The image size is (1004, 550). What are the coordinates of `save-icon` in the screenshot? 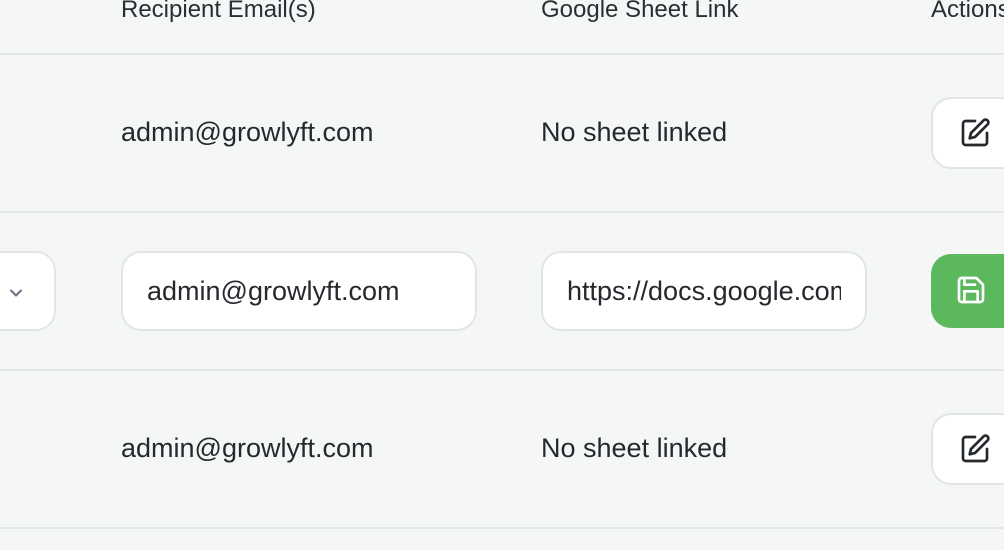 It's located at (971, 290).